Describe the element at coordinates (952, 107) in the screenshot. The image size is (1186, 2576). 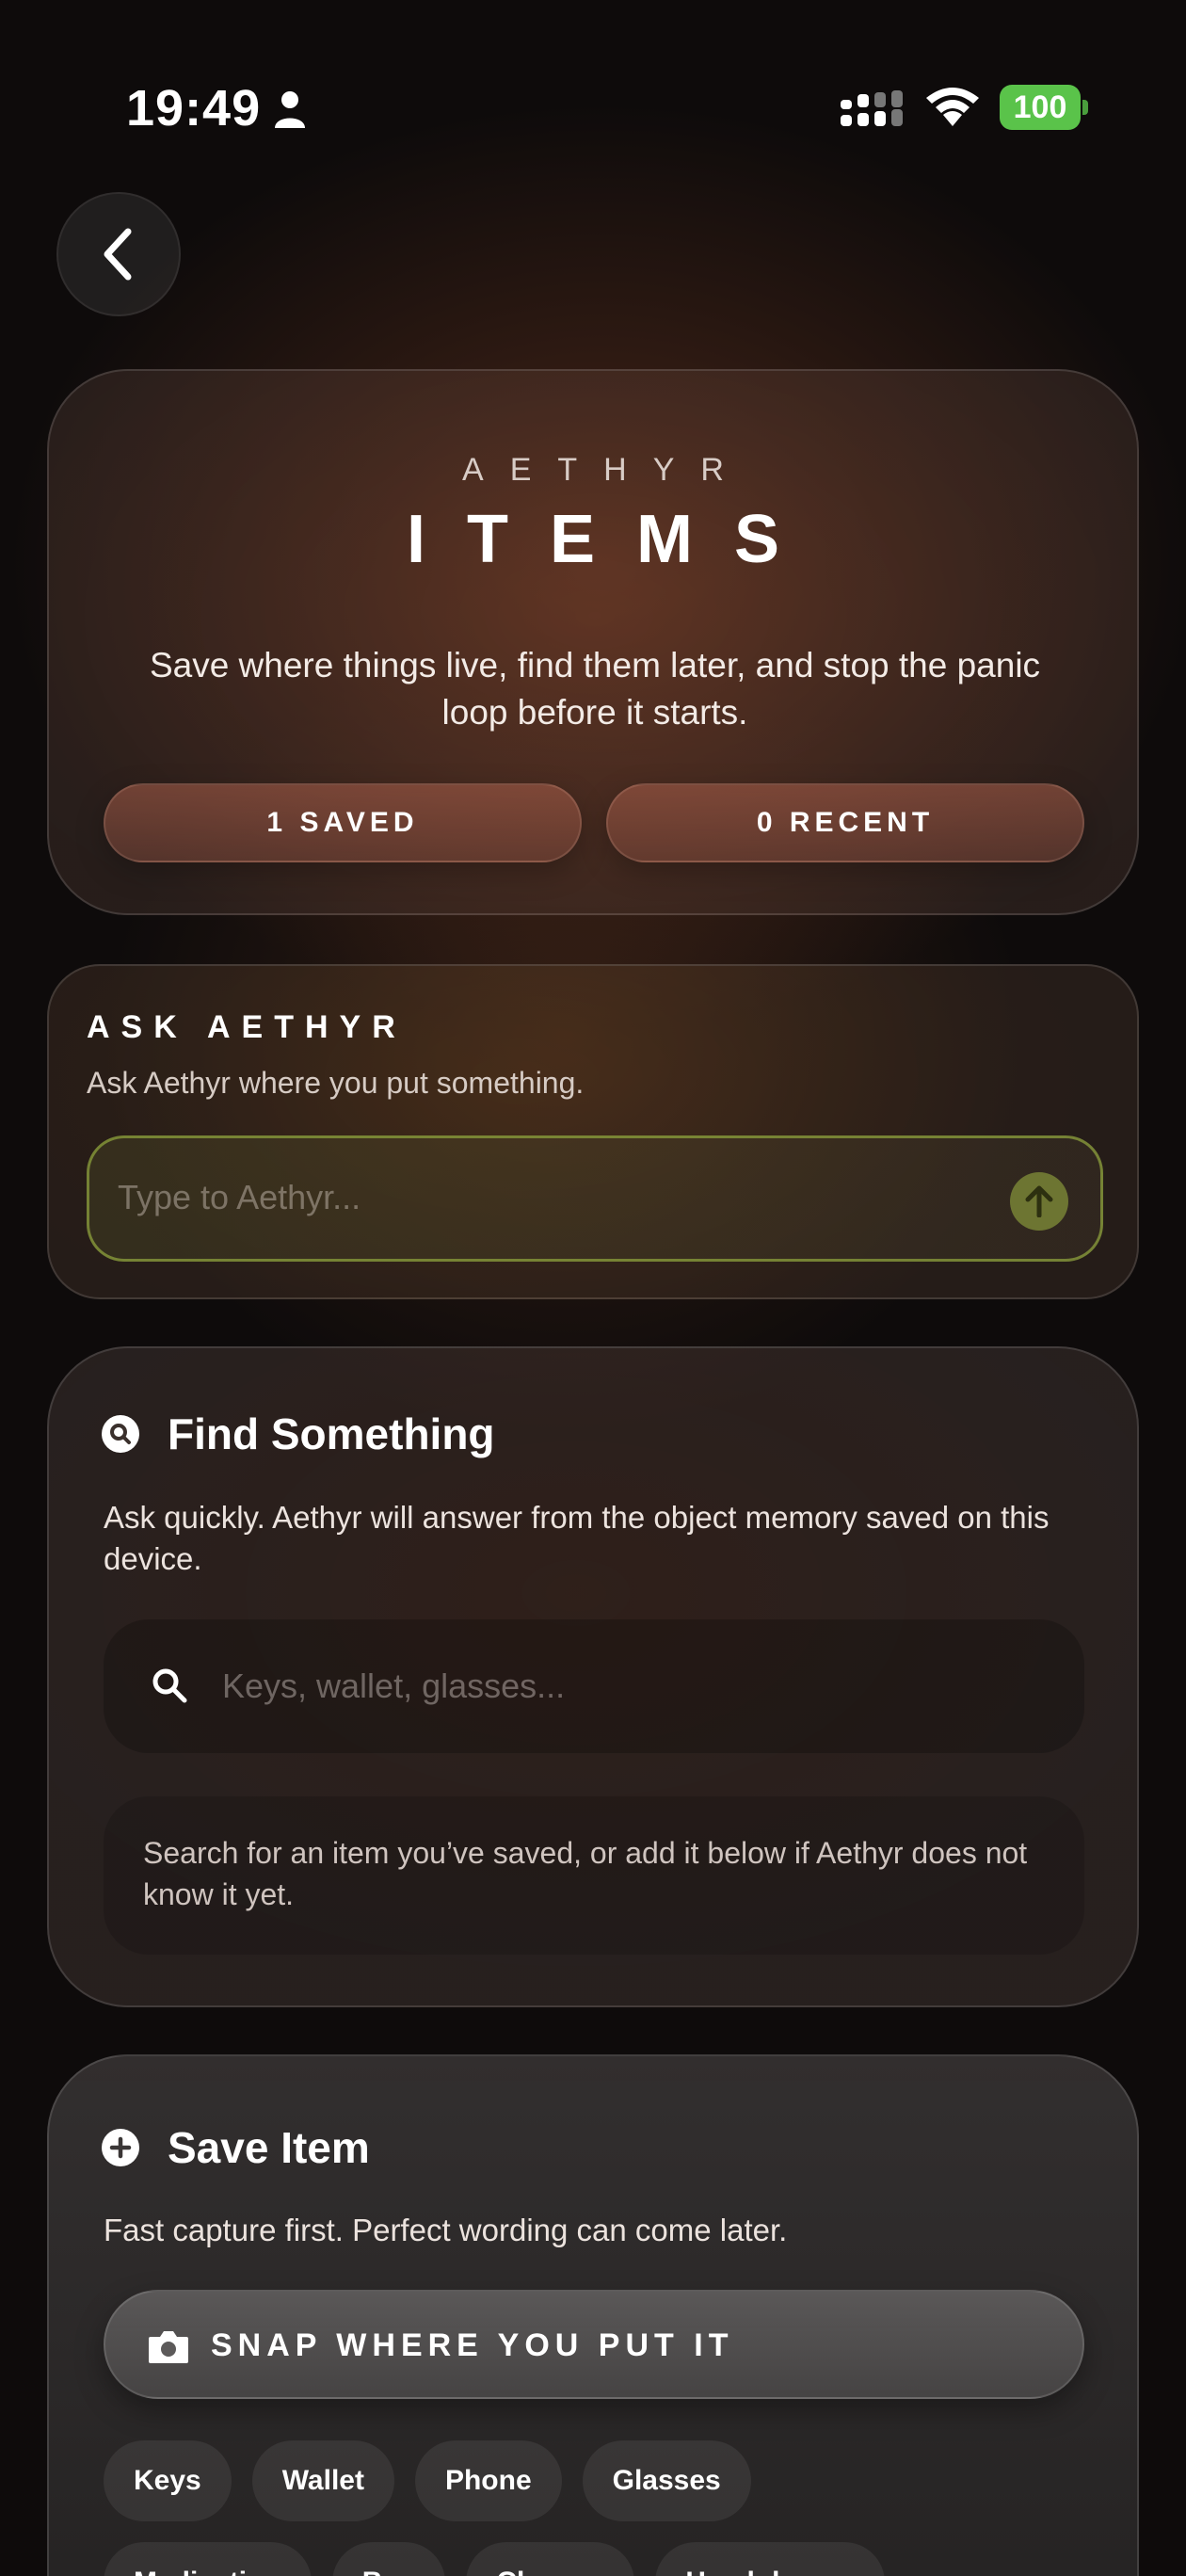
I see `wifi-icon` at that location.